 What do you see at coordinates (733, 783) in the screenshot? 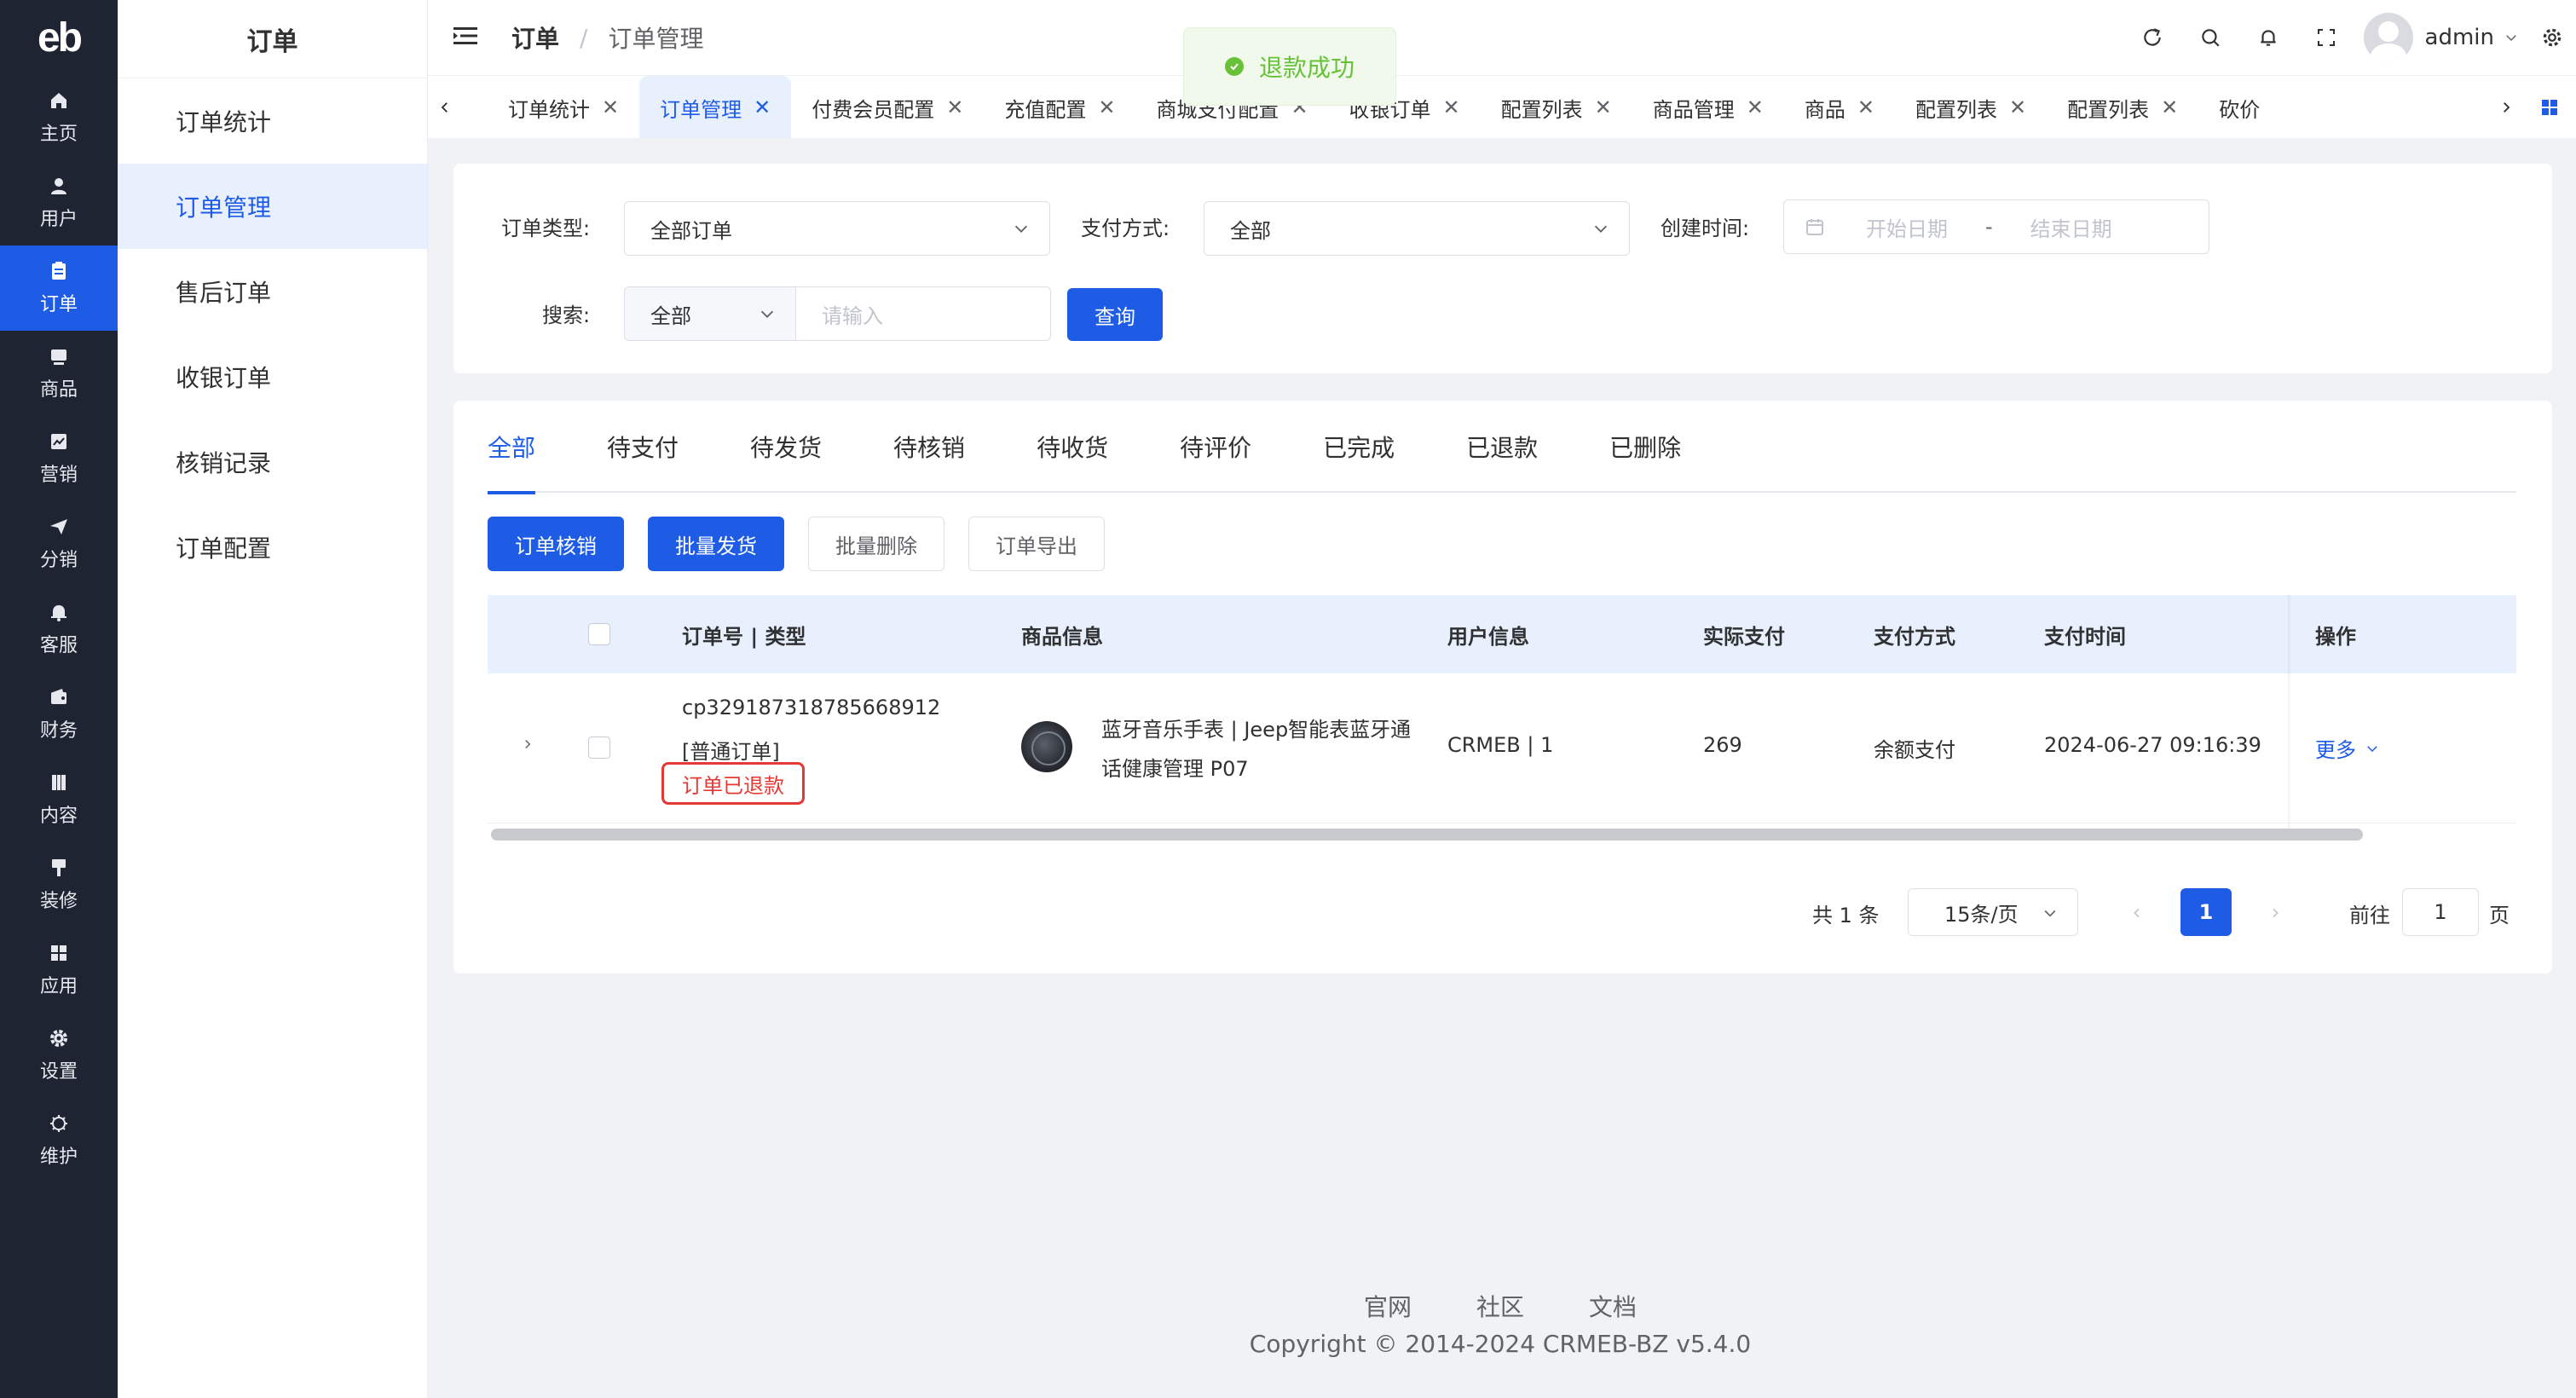
I see `refund-status-badge: 订单已退款` at bounding box center [733, 783].